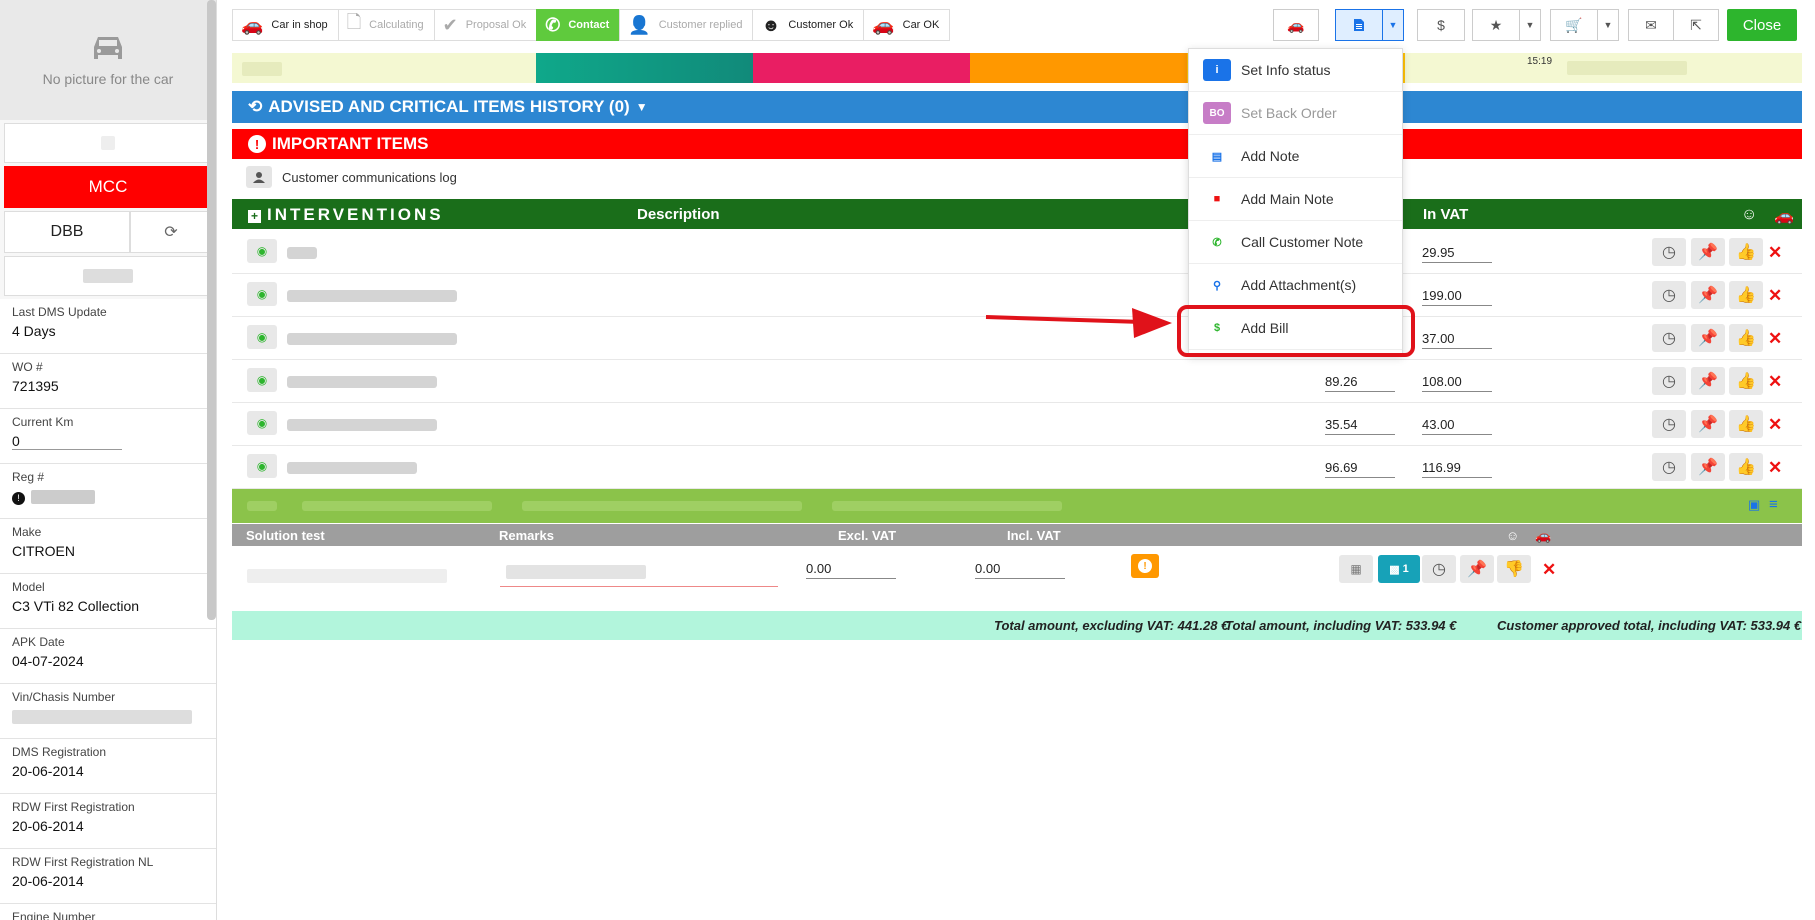 The height and width of the screenshot is (920, 1815). I want to click on price-excl-vat: 96.69, so click(1360, 469).